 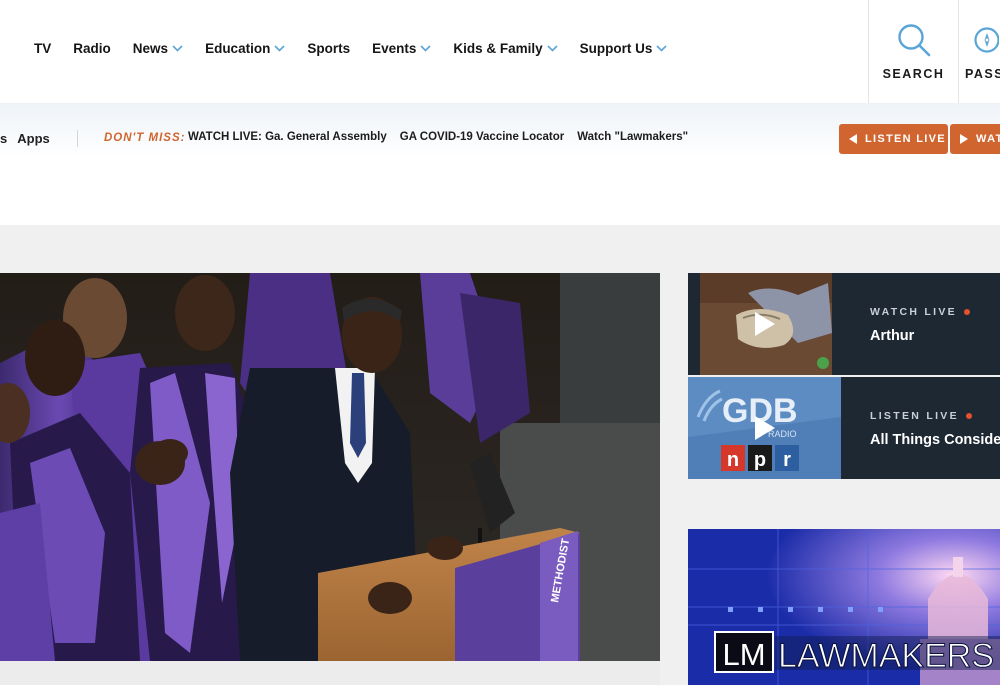 I want to click on nav-item-kids-family: Kids & Family, so click(x=505, y=48).